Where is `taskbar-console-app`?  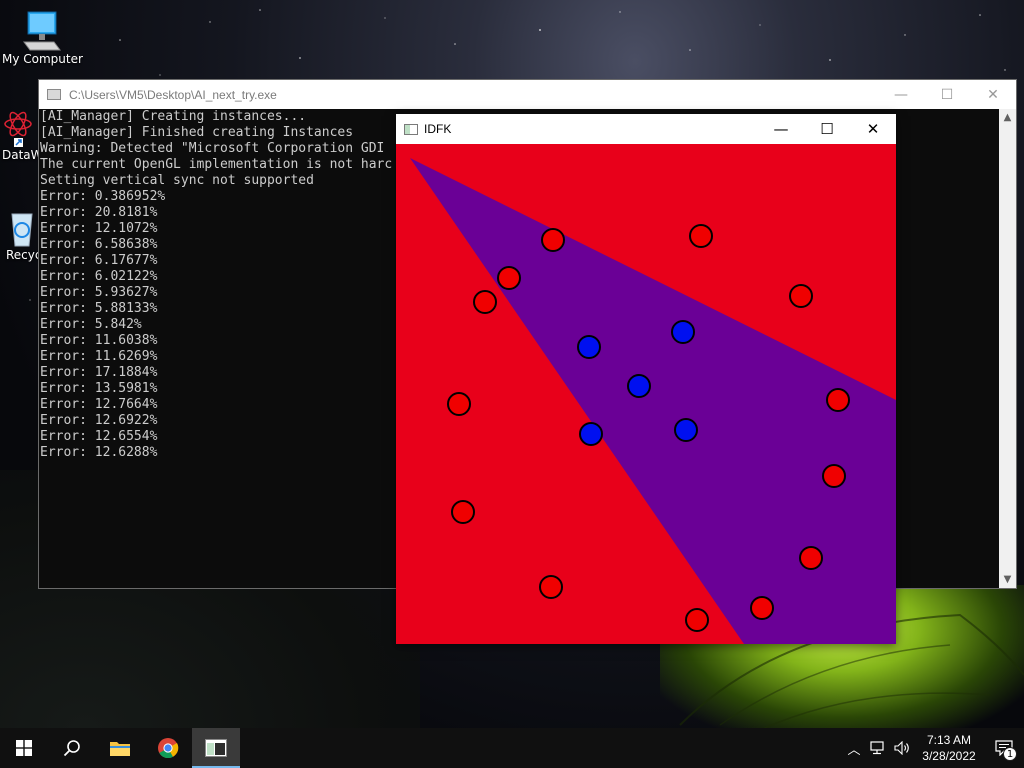 taskbar-console-app is located at coordinates (216, 748).